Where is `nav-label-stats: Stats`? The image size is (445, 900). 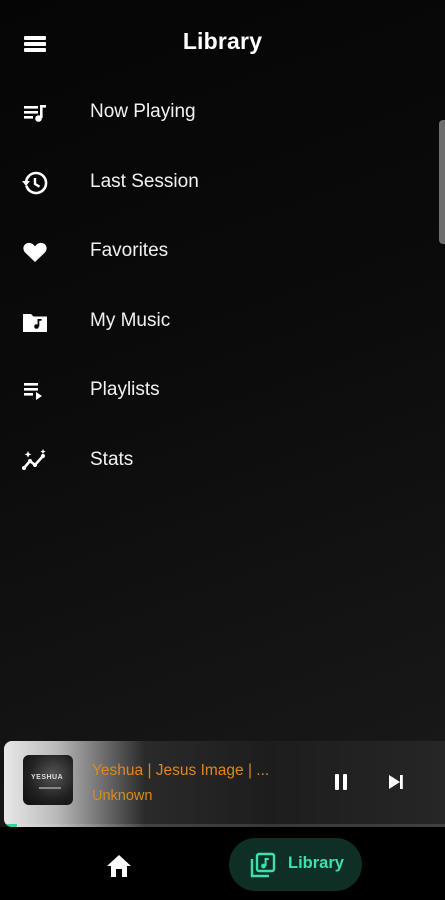
nav-label-stats: Stats is located at coordinates (112, 459).